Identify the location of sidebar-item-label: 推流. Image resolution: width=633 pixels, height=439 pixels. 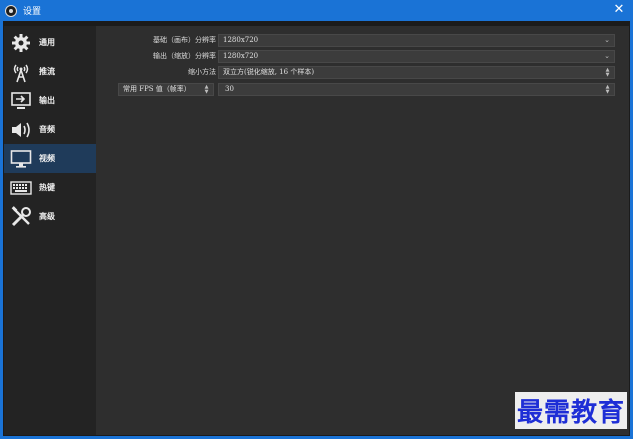
(47, 71).